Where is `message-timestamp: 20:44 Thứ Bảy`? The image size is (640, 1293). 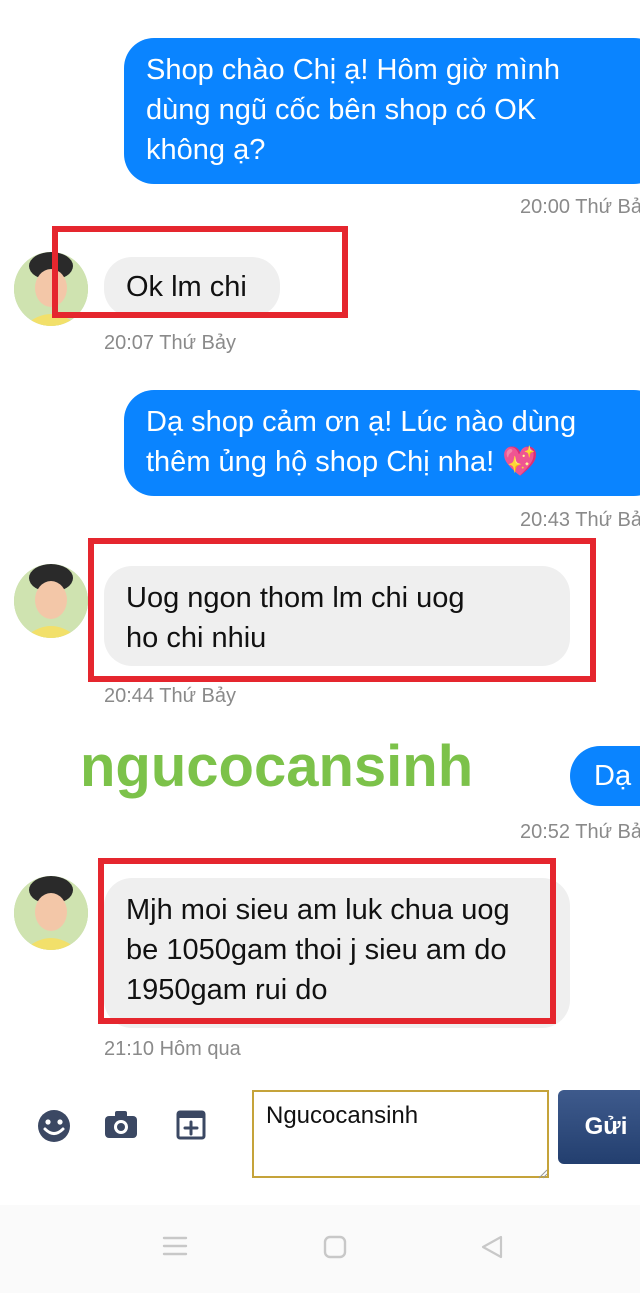 message-timestamp: 20:44 Thứ Bảy is located at coordinates (170, 696).